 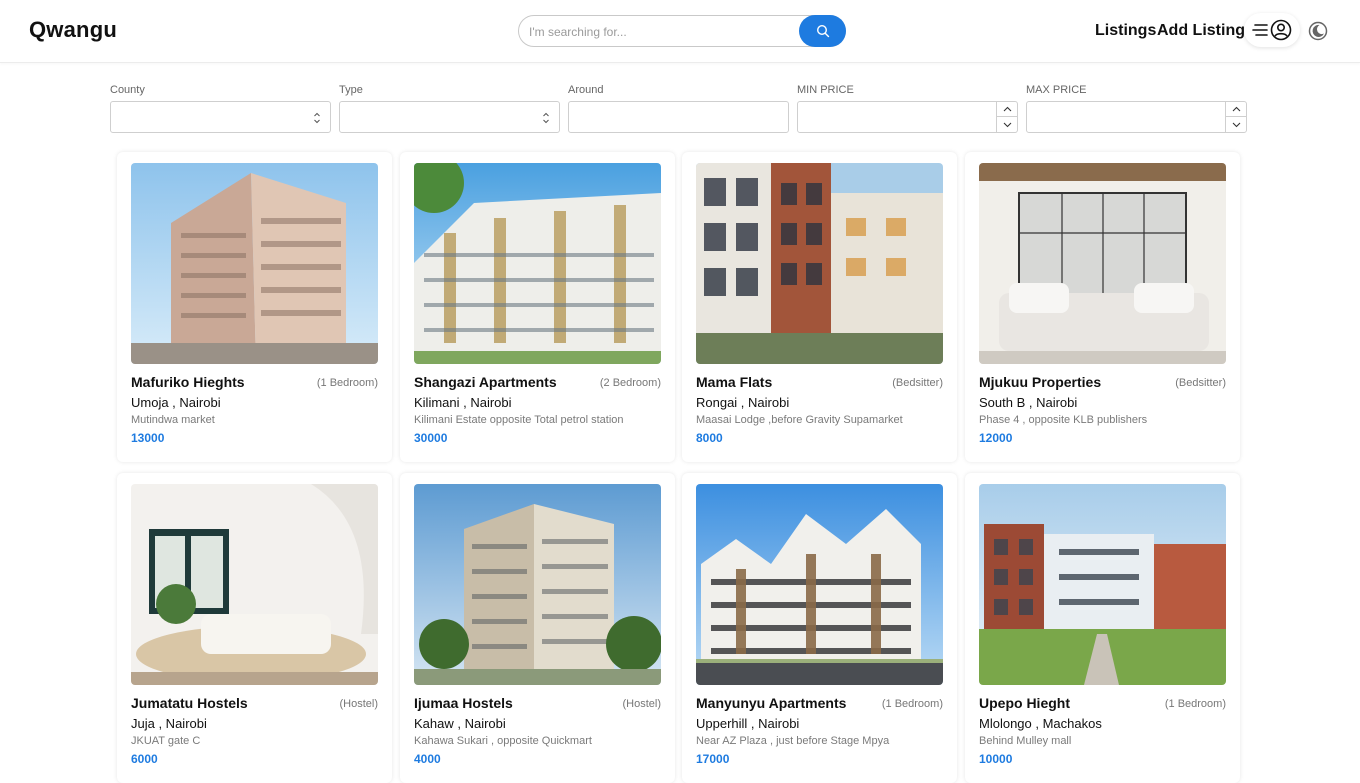 What do you see at coordinates (220, 117) in the screenshot?
I see `county-select` at bounding box center [220, 117].